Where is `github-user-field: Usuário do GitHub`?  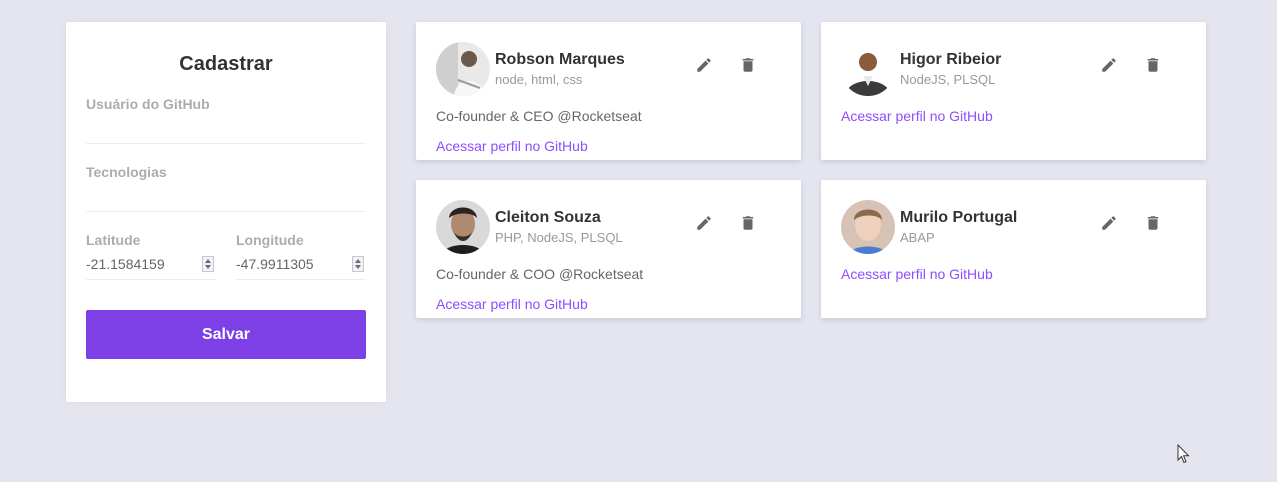 github-user-field: Usuário do GitHub is located at coordinates (226, 120).